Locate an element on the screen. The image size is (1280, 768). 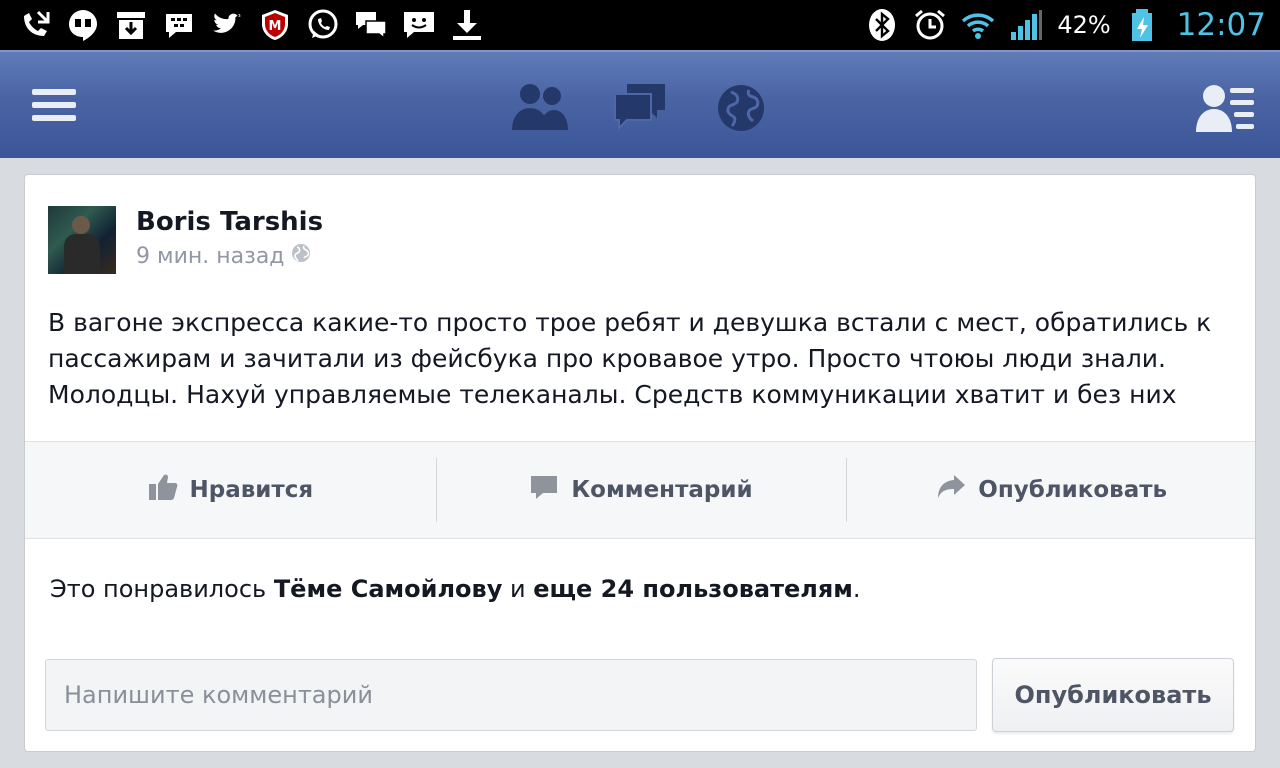
avatar-body is located at coordinates (82, 254).